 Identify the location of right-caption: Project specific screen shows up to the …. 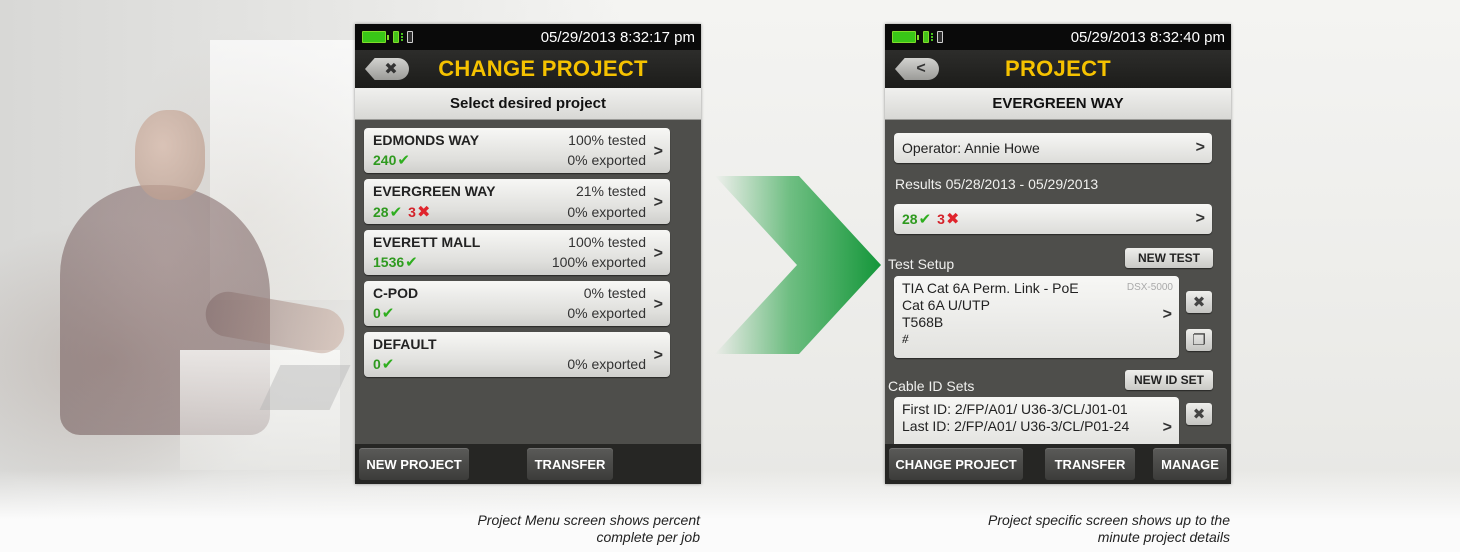
(1050, 529).